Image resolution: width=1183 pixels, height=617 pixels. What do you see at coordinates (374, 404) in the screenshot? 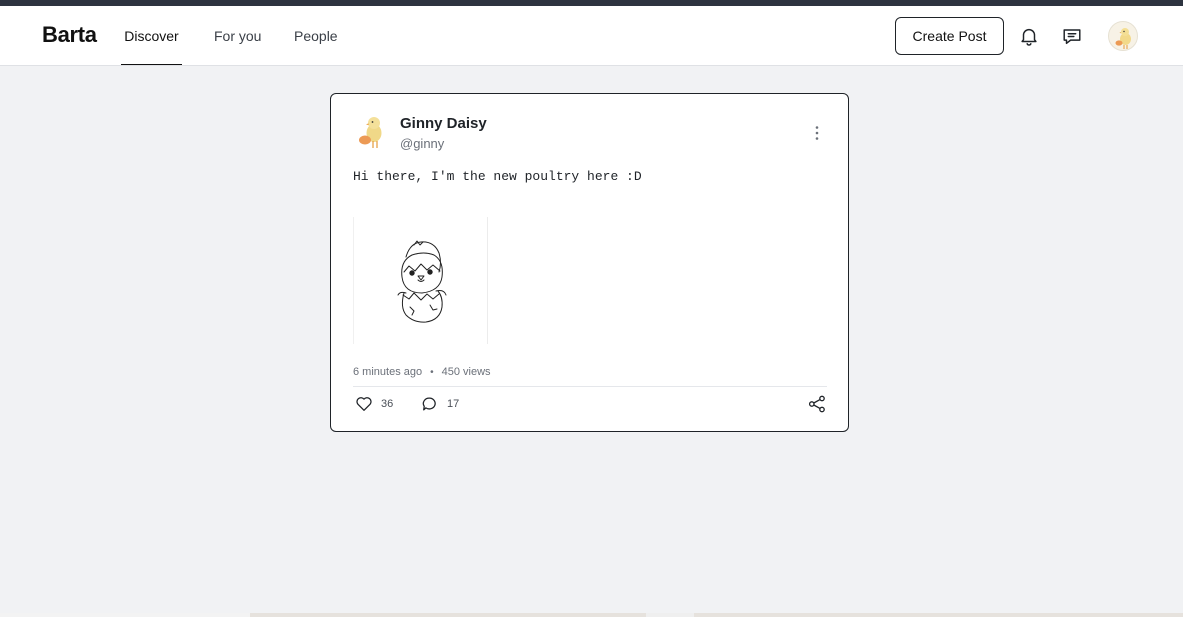
I see `like-button: 36` at bounding box center [374, 404].